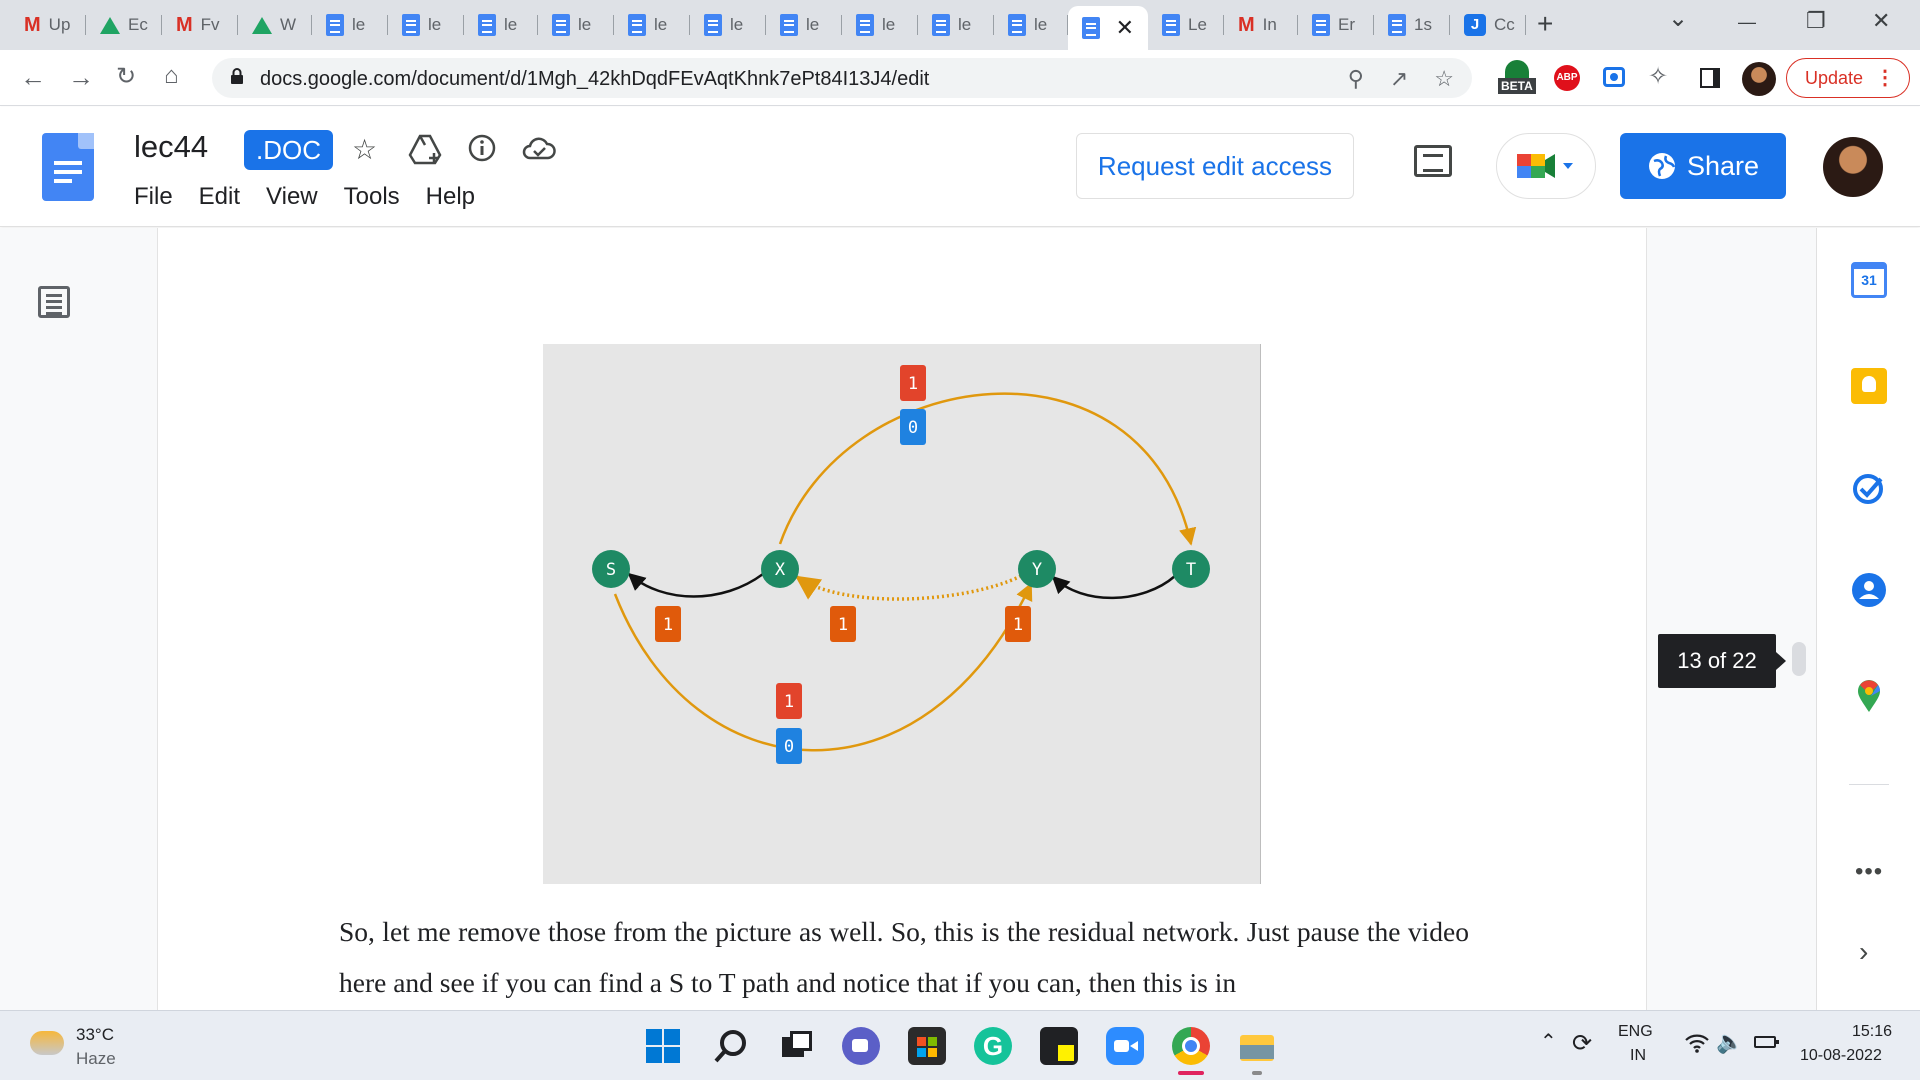 This screenshot has height=1080, width=1920. What do you see at coordinates (219, 197) in the screenshot?
I see `menu-edit: Edit` at bounding box center [219, 197].